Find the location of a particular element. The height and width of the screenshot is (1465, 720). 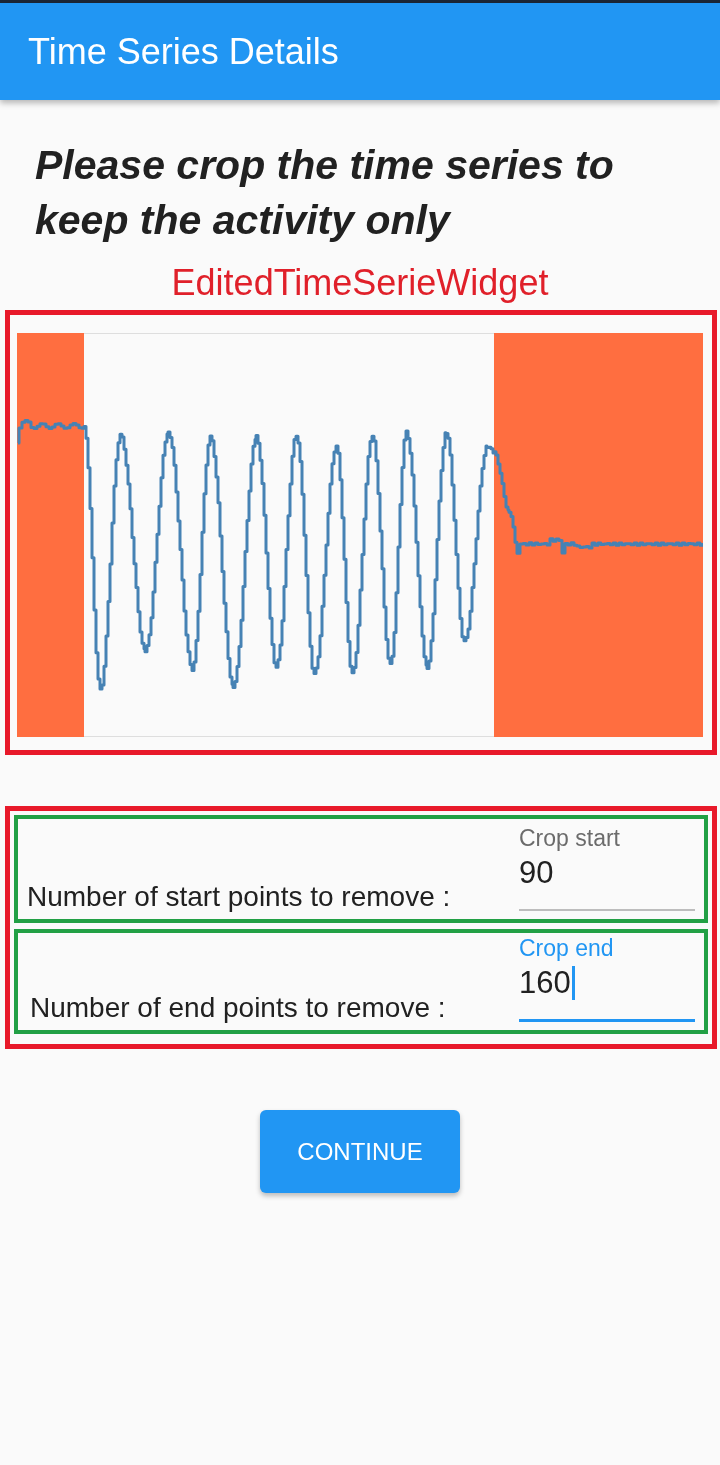

number-input-field: Crop end 160 is located at coordinates (607, 978).